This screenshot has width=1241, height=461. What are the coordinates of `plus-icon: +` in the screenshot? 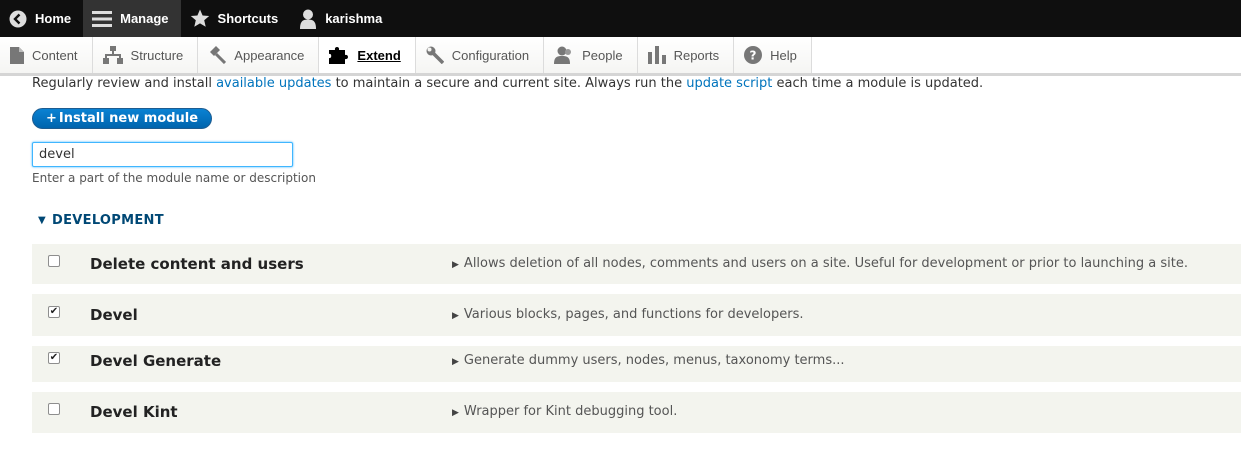 It's located at (51, 118).